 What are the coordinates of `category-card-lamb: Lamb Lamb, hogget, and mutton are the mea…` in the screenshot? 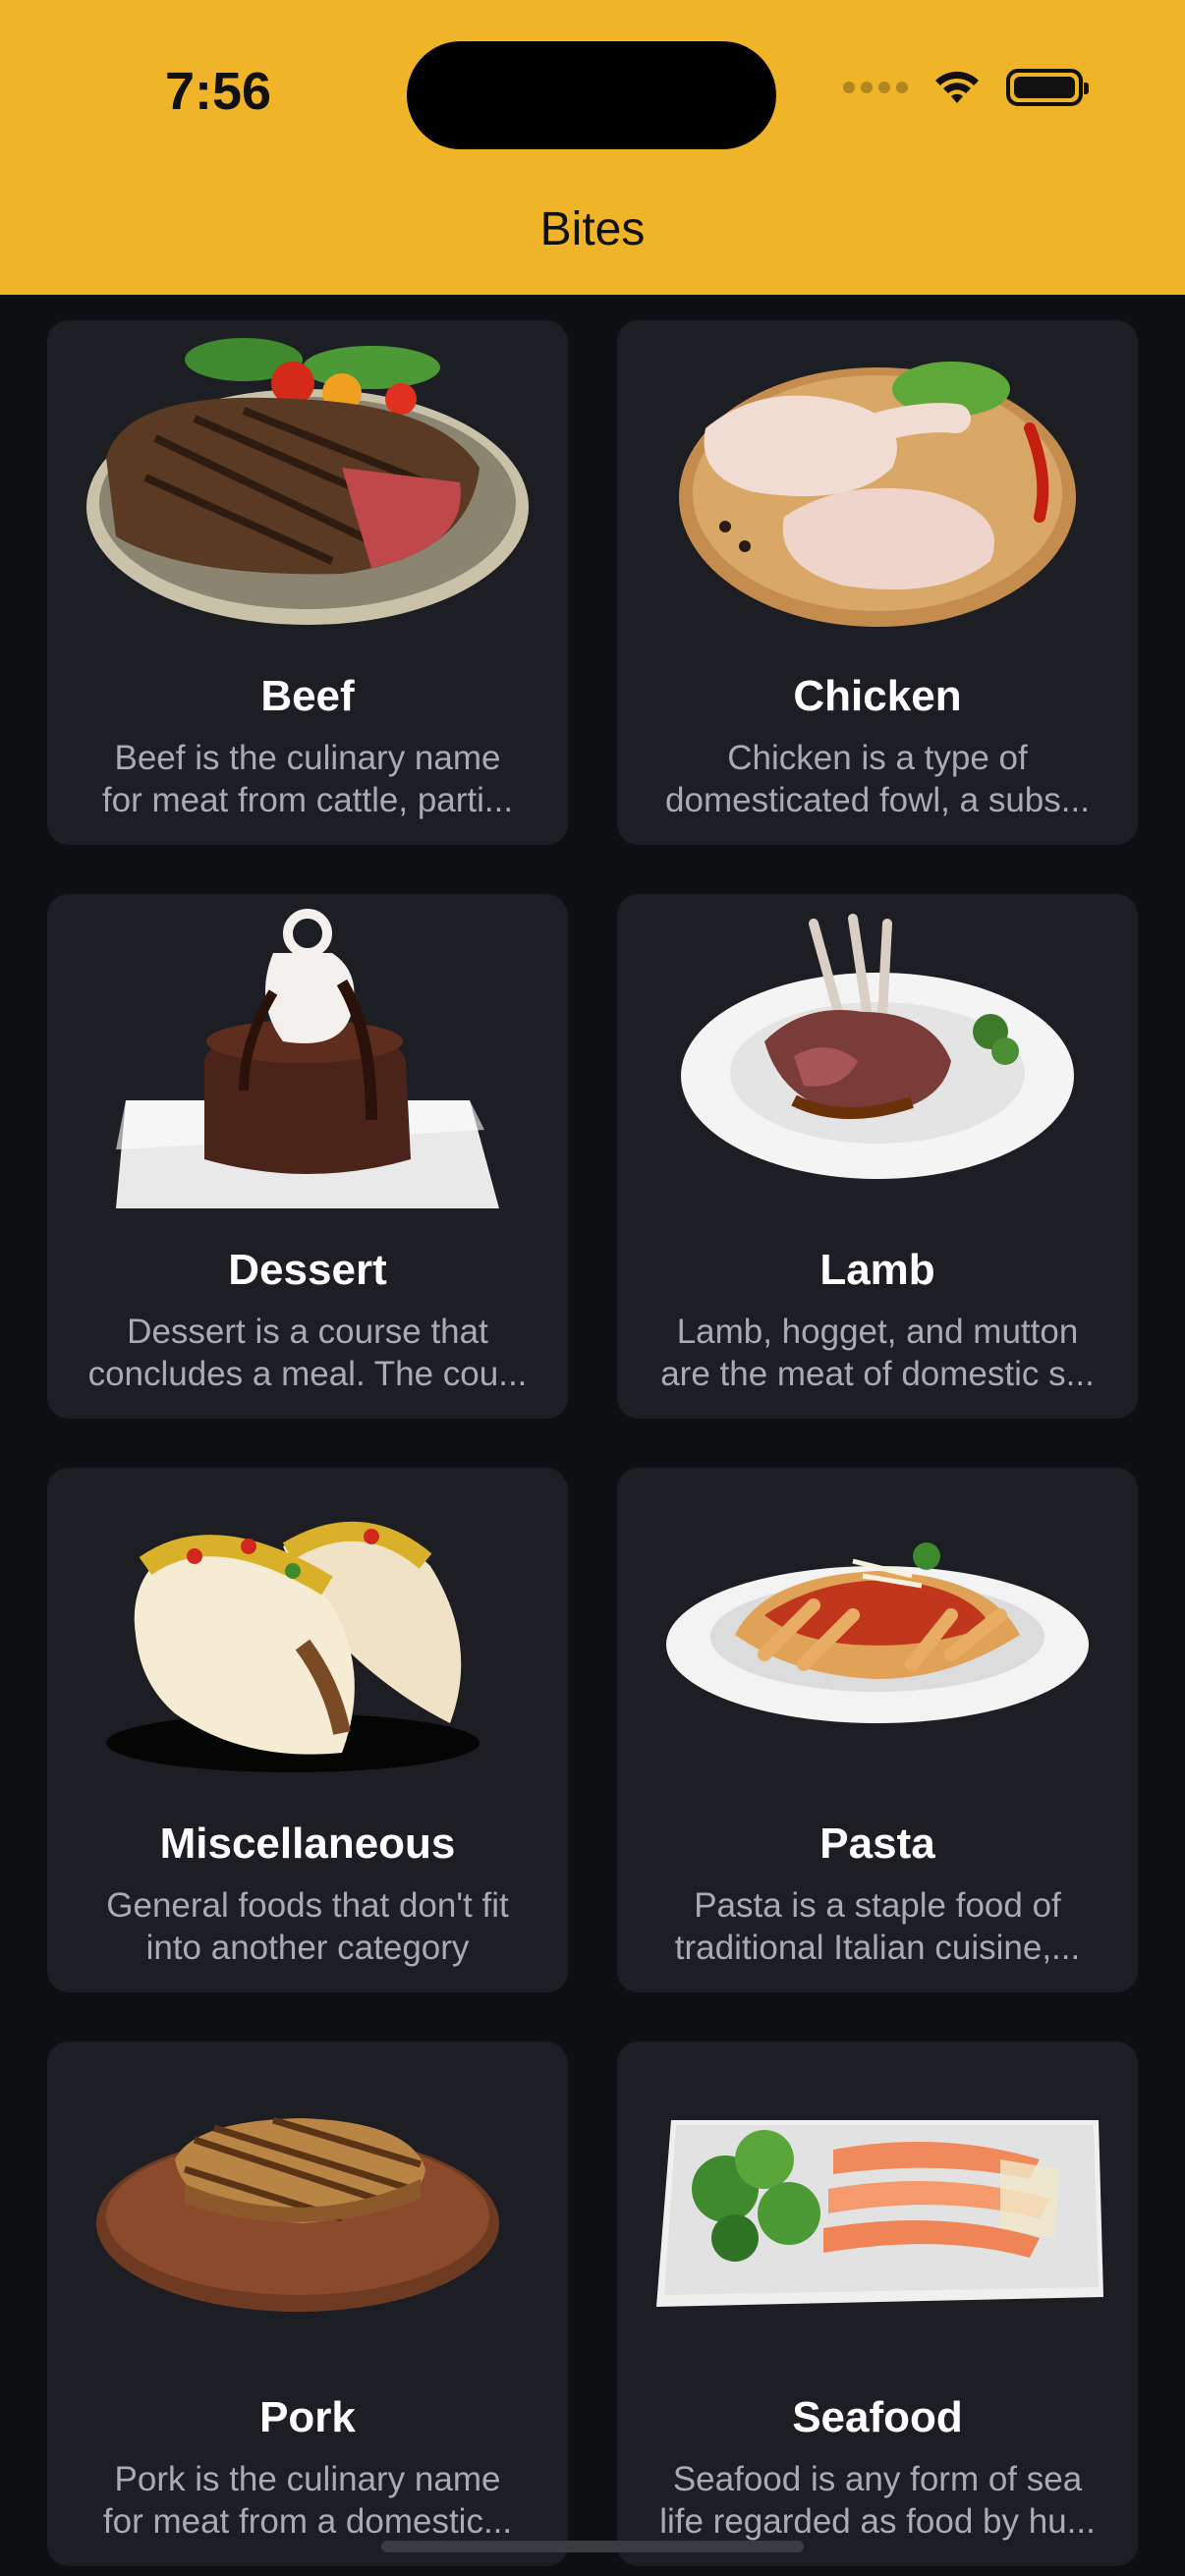 It's located at (878, 1156).